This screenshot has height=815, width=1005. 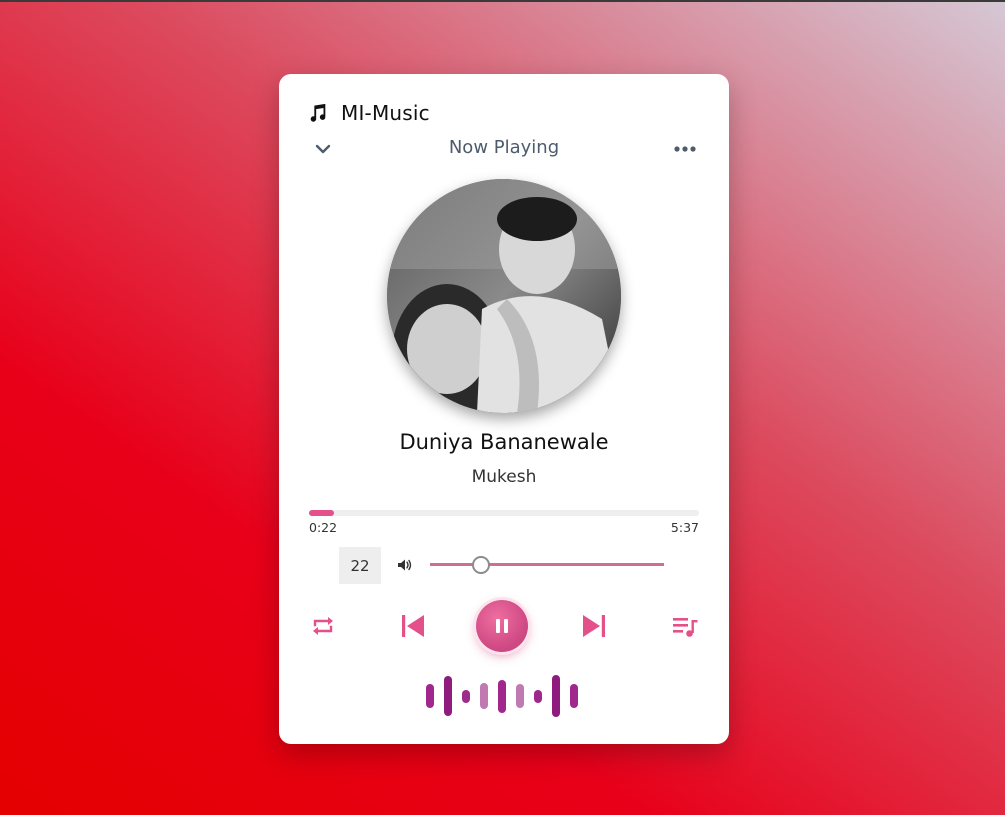 What do you see at coordinates (594, 626) in the screenshot?
I see `skip-next-icon` at bounding box center [594, 626].